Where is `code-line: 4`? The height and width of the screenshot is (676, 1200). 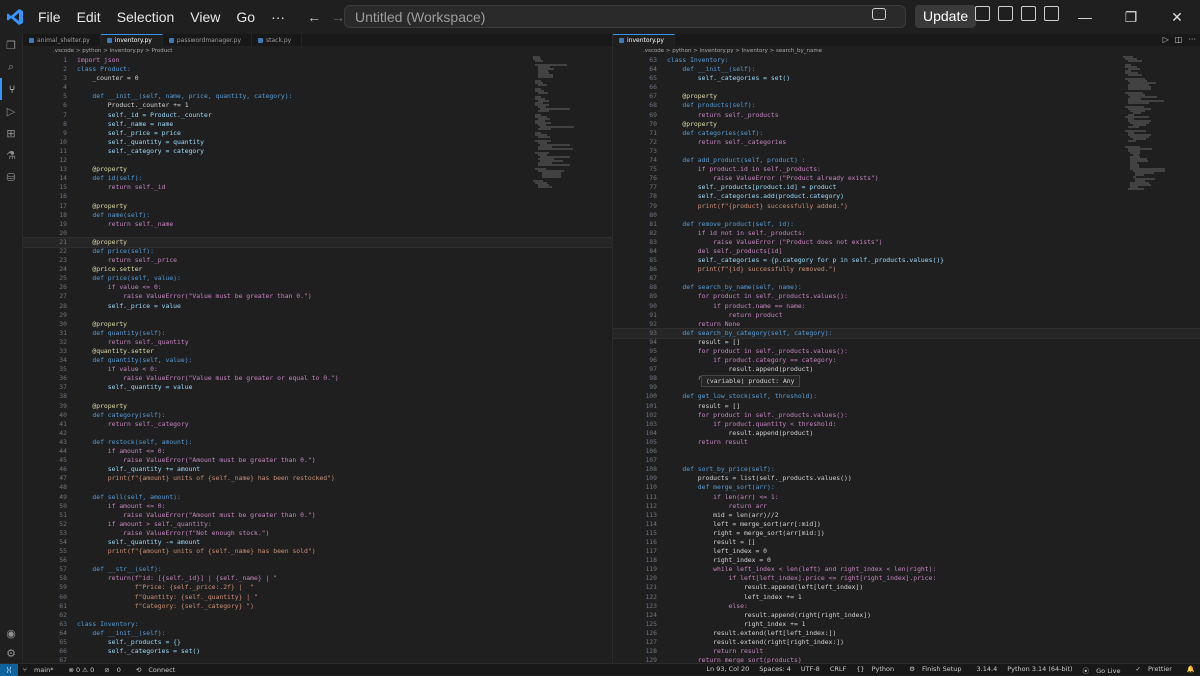
code-line: 4 is located at coordinates (317, 87).